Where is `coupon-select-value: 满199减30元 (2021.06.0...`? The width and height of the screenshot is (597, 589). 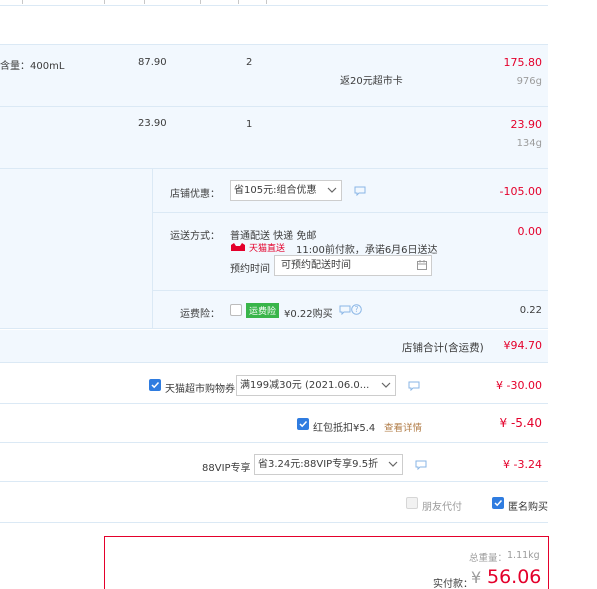 coupon-select-value: 满199减30元 (2021.06.0... is located at coordinates (305, 385).